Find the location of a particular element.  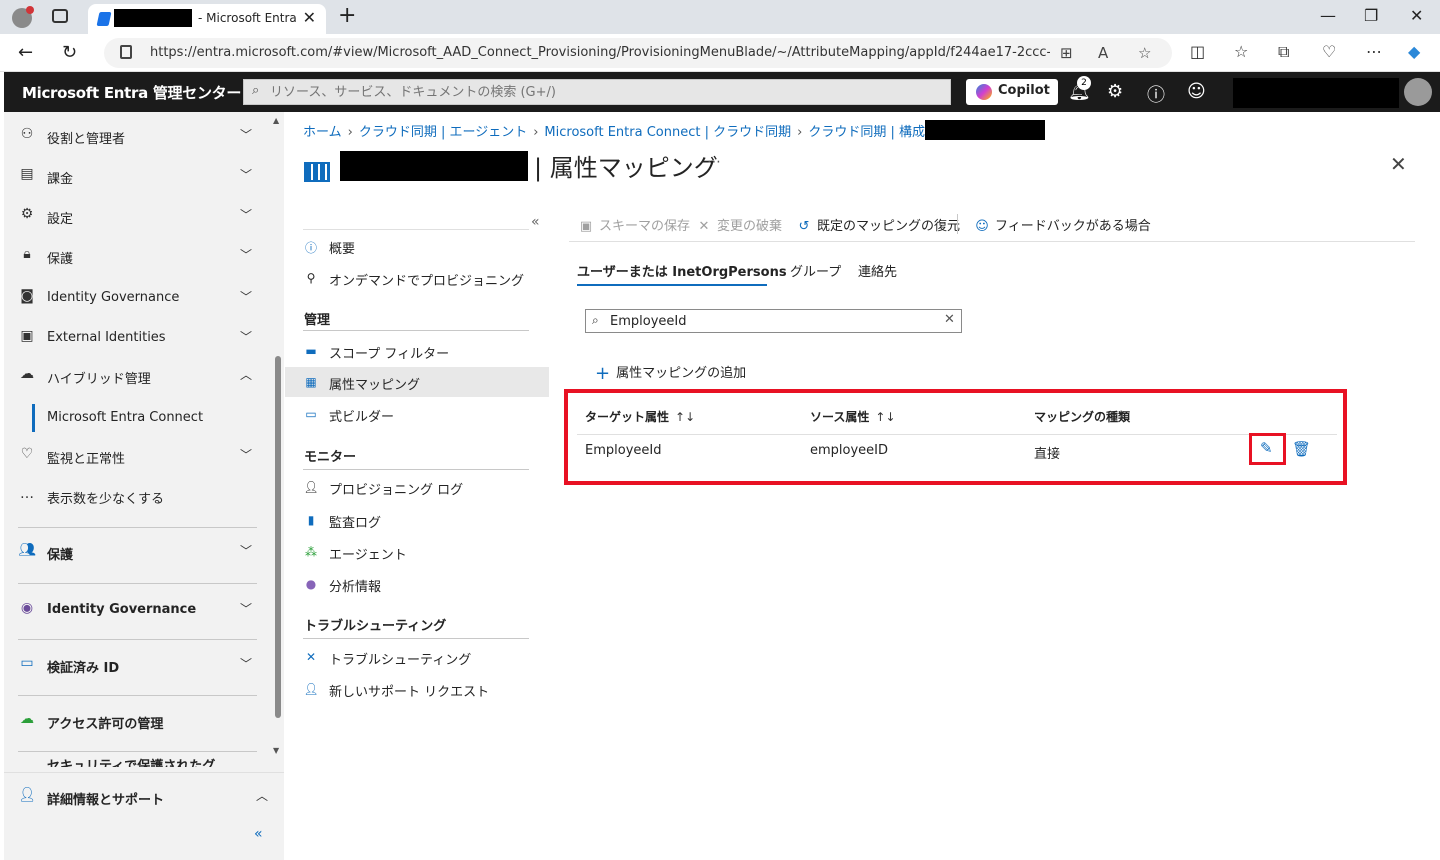

copilot-label: Copilot is located at coordinates (1024, 90).